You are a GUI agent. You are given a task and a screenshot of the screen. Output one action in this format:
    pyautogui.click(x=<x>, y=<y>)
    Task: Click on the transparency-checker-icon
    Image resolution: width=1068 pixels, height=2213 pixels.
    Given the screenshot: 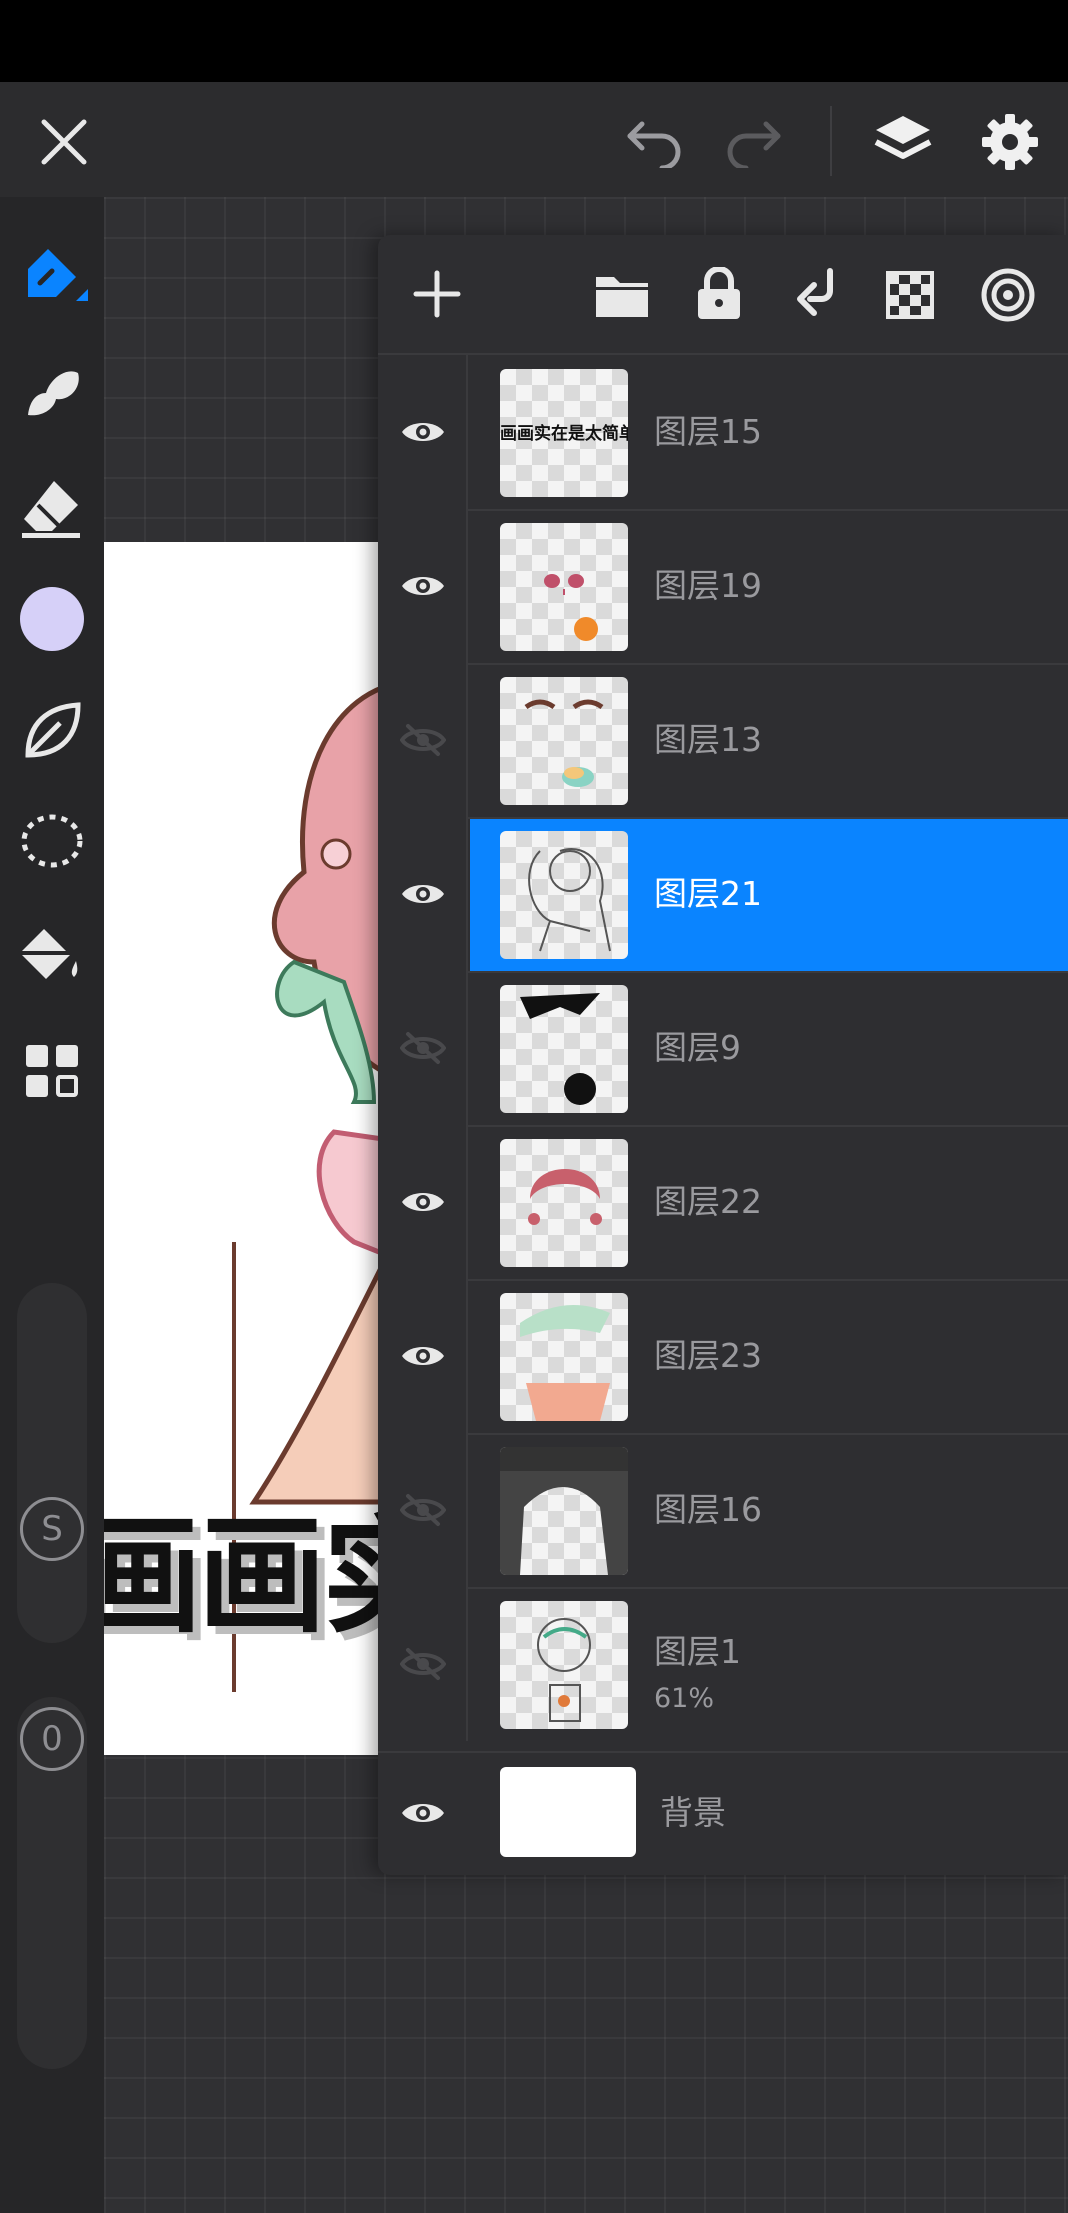 What is the action you would take?
    pyautogui.click(x=910, y=295)
    